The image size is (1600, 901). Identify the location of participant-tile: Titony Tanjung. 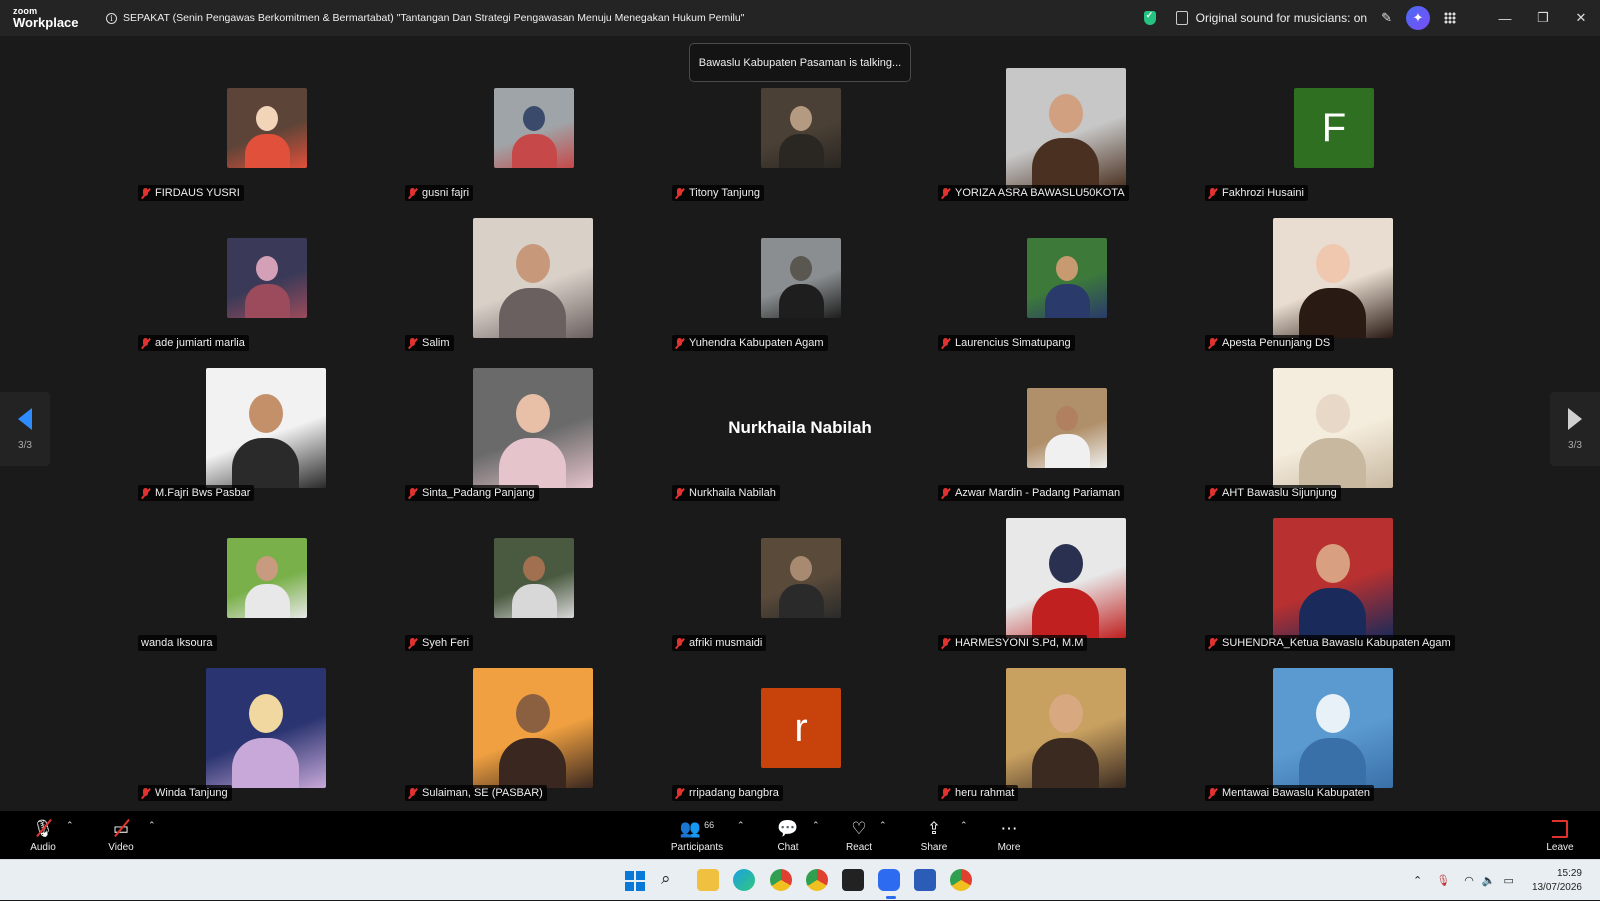
(800, 143).